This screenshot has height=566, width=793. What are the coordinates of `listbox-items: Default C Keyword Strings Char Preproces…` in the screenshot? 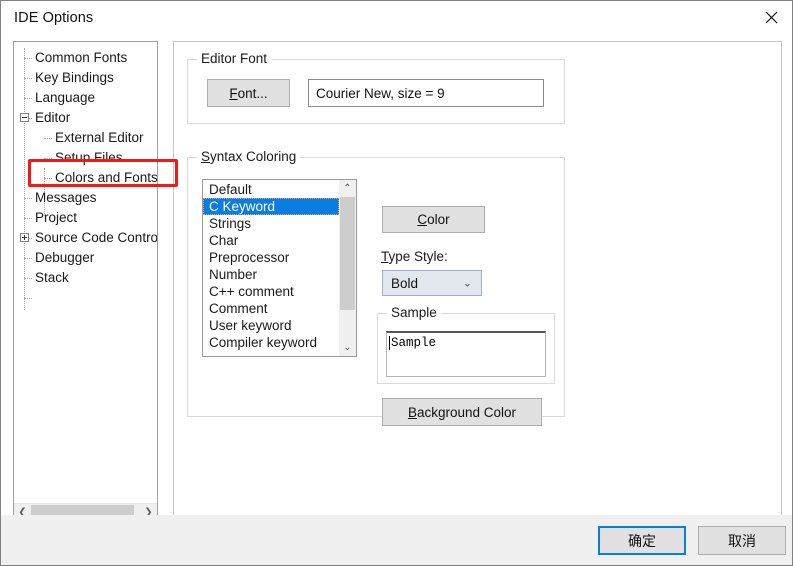 It's located at (271, 266).